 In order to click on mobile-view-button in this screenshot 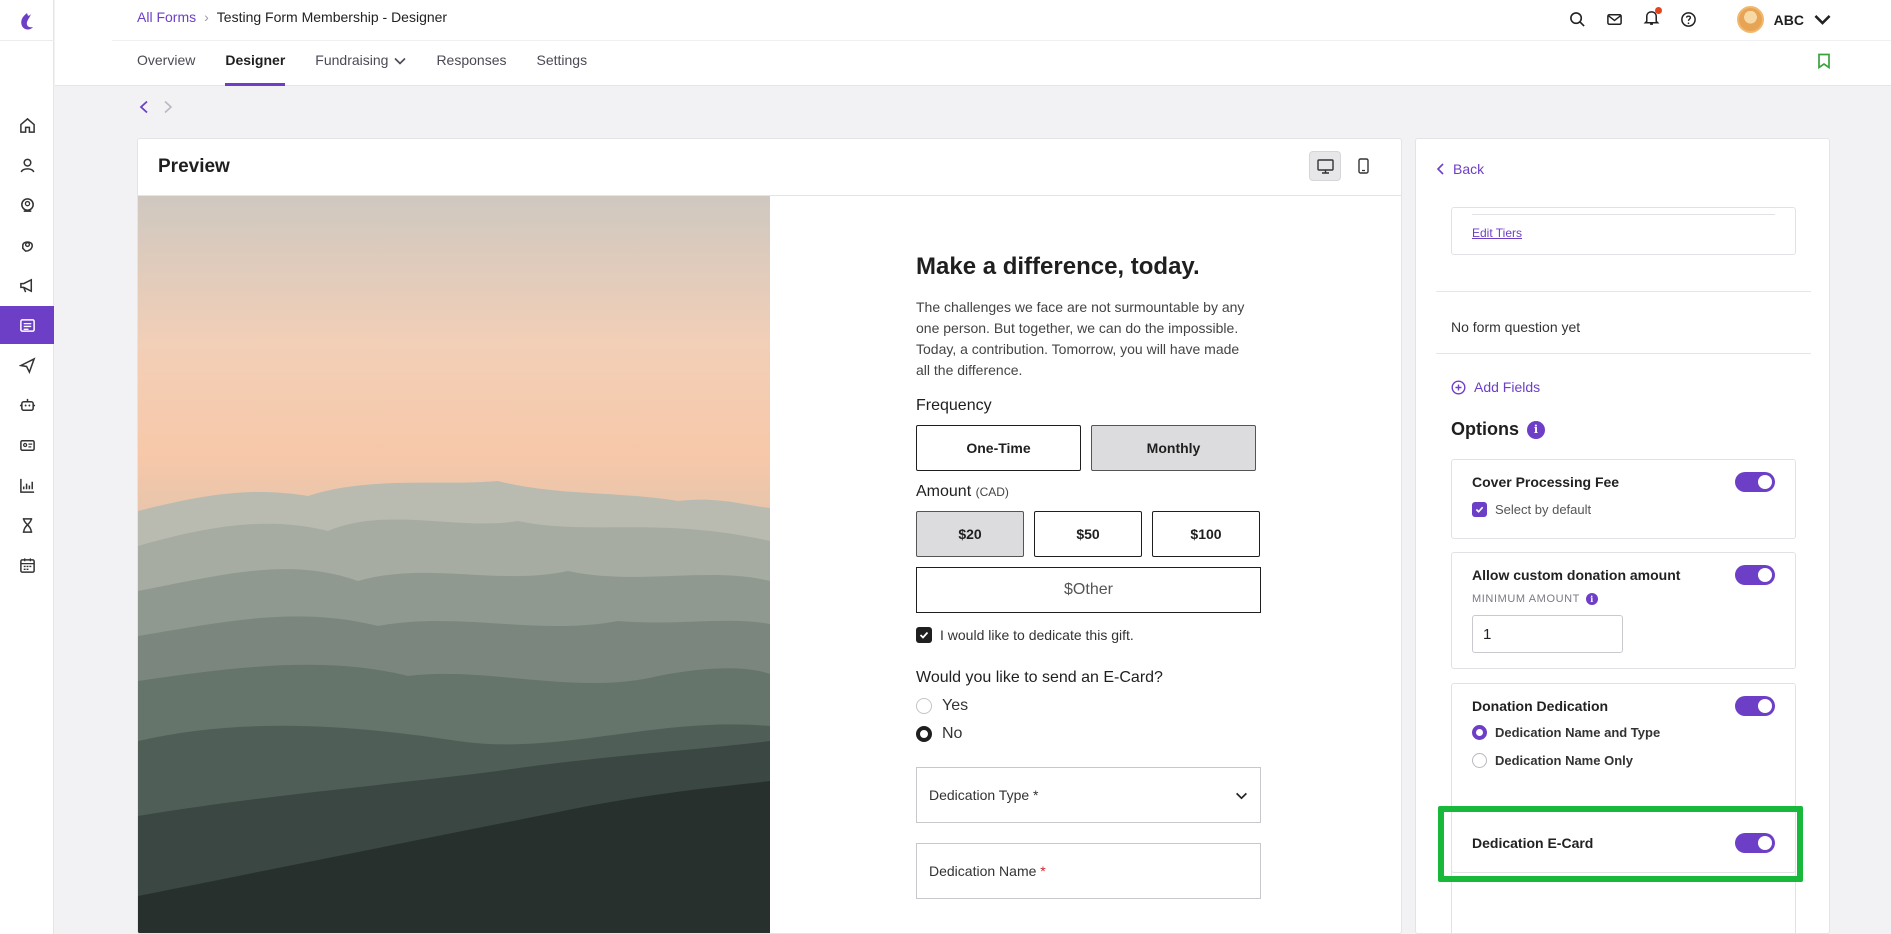, I will do `click(1363, 166)`.